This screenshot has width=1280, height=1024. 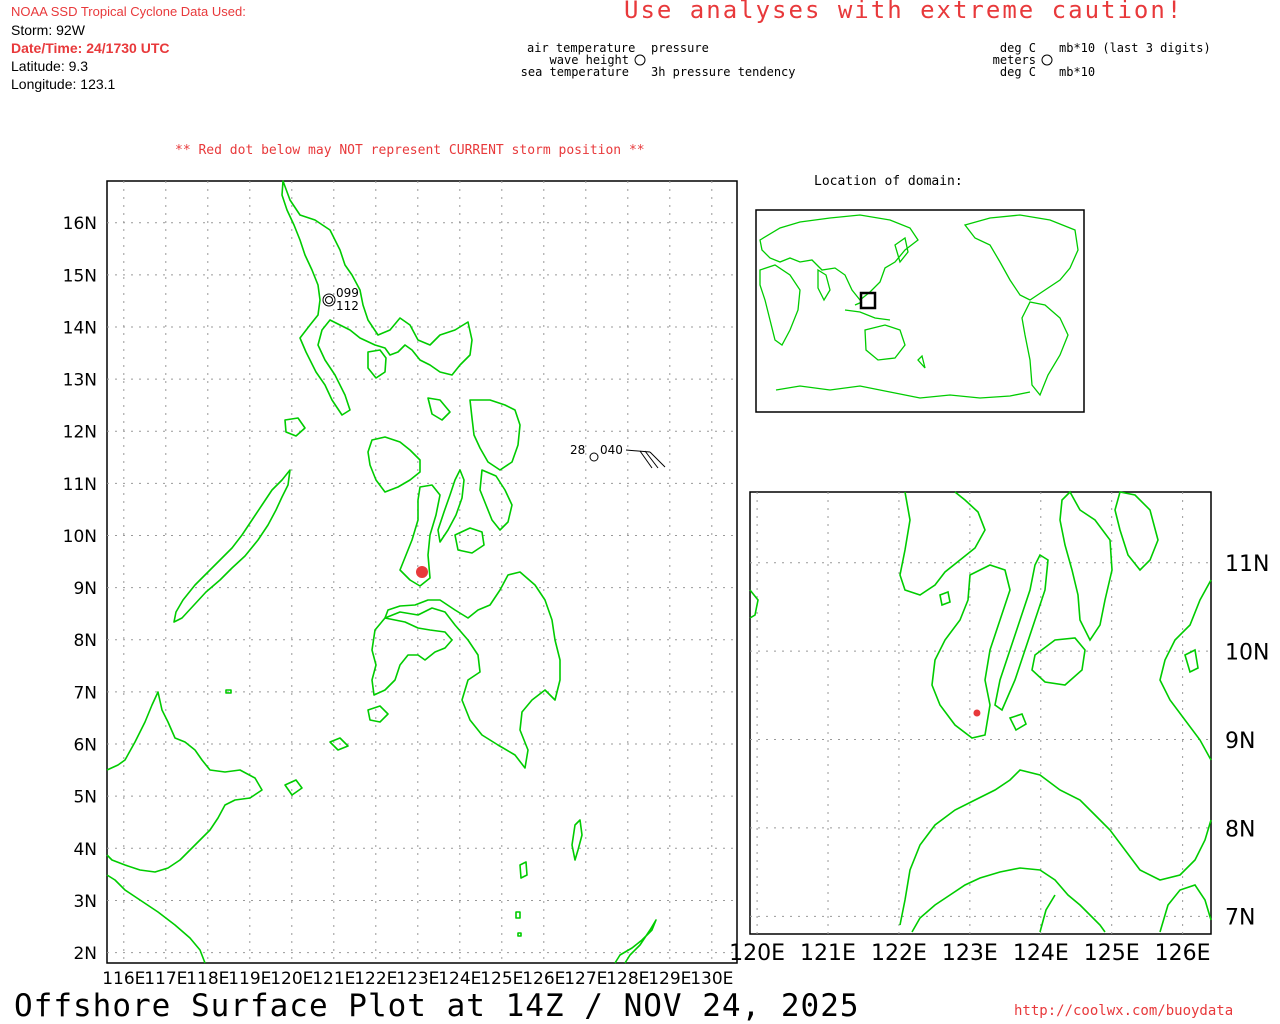 I want to click on lon-label: 128E, so click(x=627, y=979).